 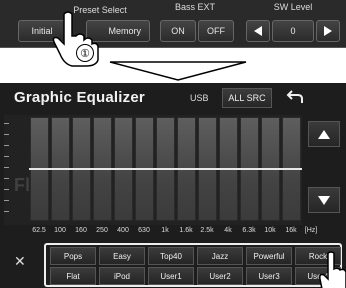 I want to click on frequency-label: 400, so click(x=123, y=230).